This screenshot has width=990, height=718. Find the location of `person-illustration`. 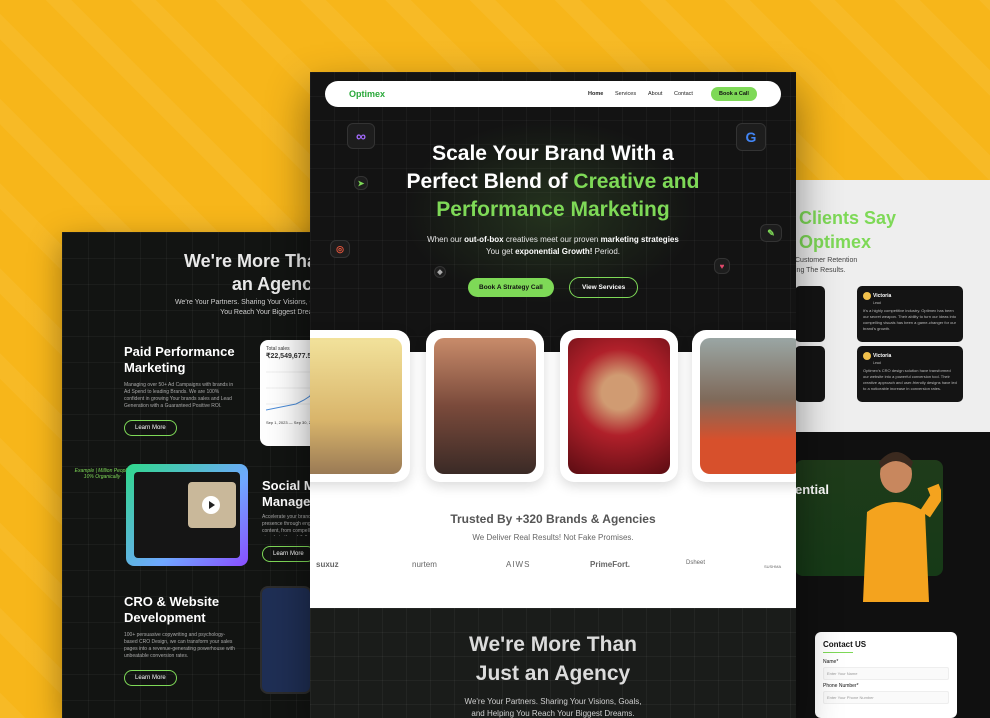

person-illustration is located at coordinates (902, 527).